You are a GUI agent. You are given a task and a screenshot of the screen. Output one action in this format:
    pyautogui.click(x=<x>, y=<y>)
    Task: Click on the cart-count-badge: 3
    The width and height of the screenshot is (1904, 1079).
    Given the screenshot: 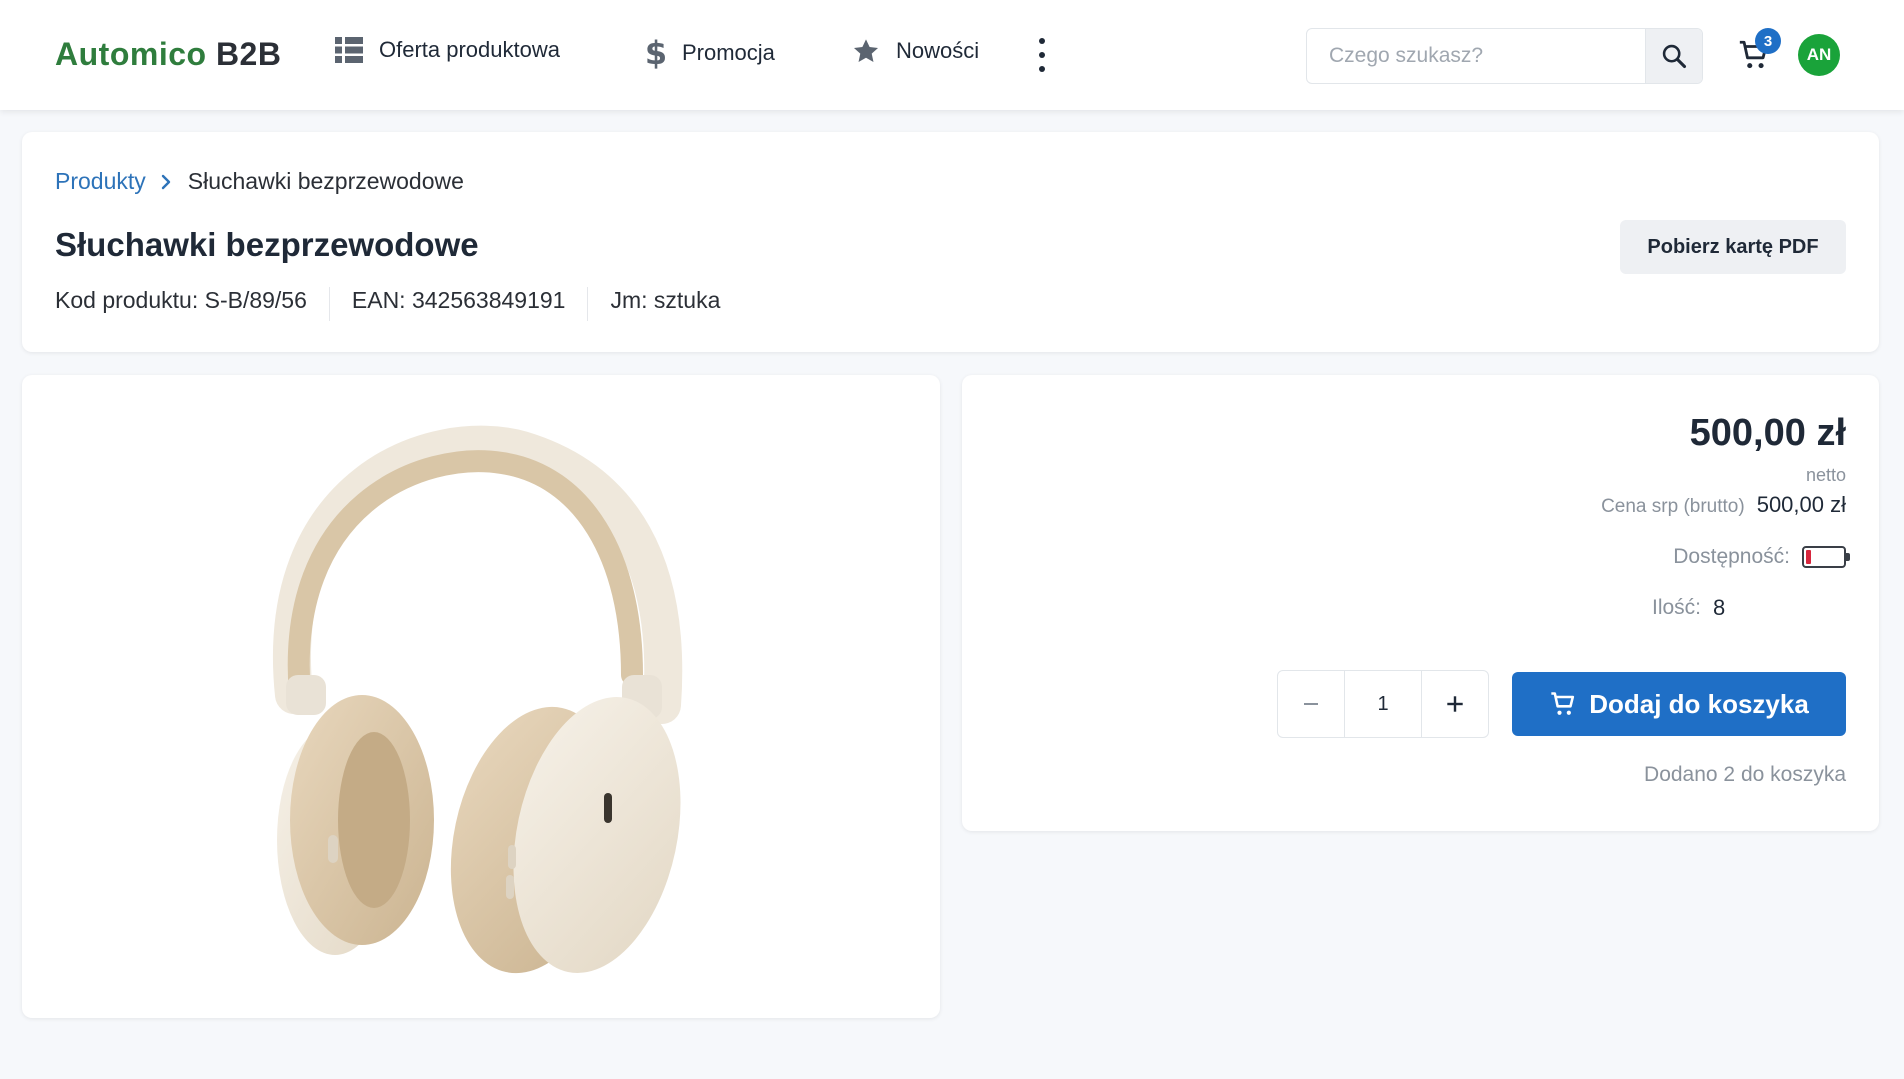 What is the action you would take?
    pyautogui.click(x=1768, y=41)
    